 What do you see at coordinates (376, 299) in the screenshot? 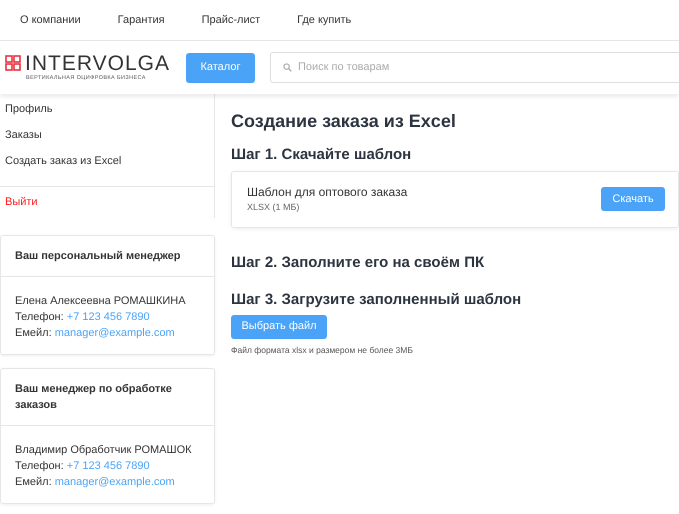
I see `step-heading: Шаг 3. Загрузите заполненный шаблон` at bounding box center [376, 299].